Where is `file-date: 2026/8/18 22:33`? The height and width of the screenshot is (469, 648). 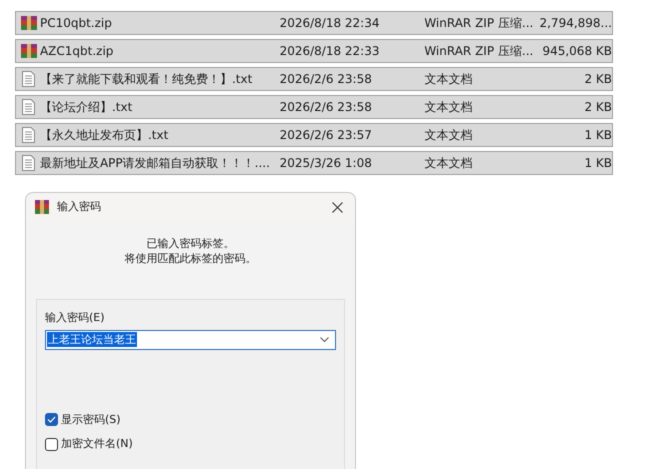
file-date: 2026/8/18 22:33 is located at coordinates (330, 51).